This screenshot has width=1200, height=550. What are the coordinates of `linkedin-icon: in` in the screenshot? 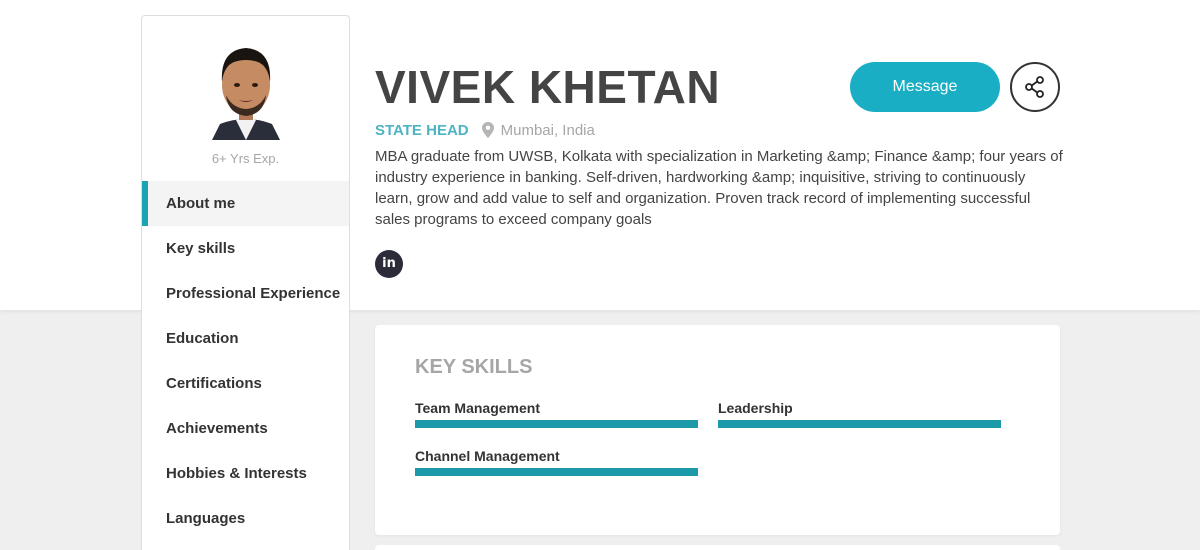 It's located at (389, 264).